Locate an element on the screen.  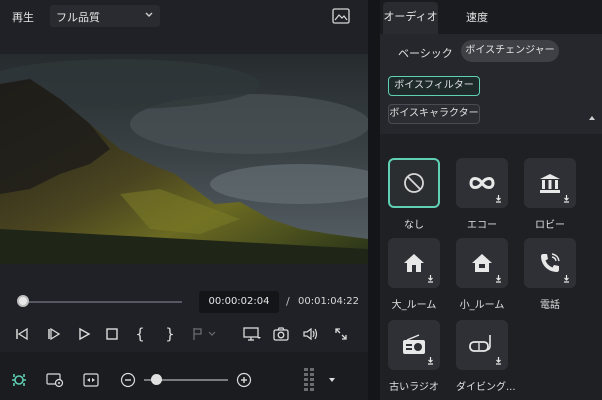
next-frame-button is located at coordinates (54, 334).